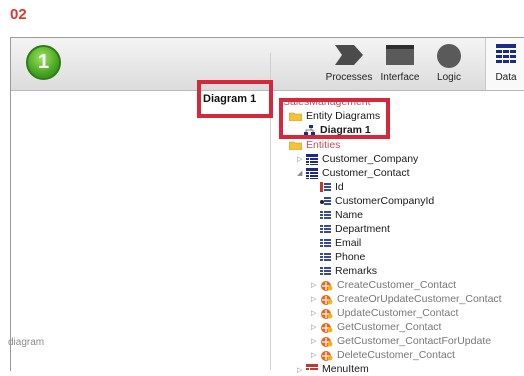 Image resolution: width=524 pixels, height=376 pixels. I want to click on tree-action-get-for-update: GetCustomer_ContactForUpdate, so click(405, 341).